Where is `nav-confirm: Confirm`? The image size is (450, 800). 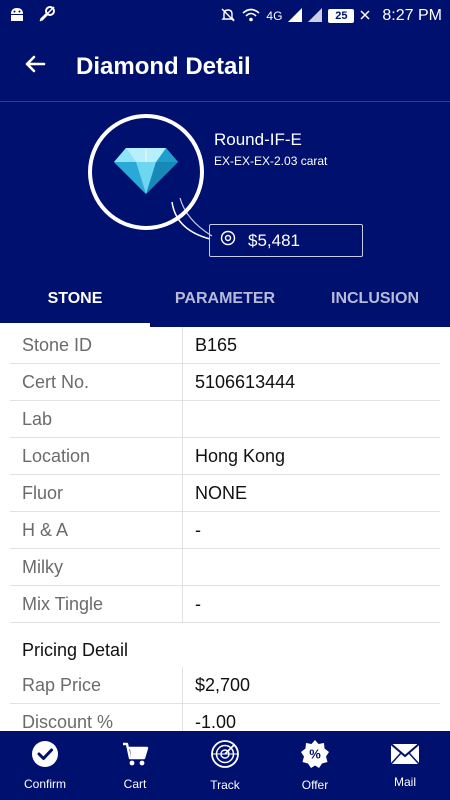 nav-confirm: Confirm is located at coordinates (45, 765).